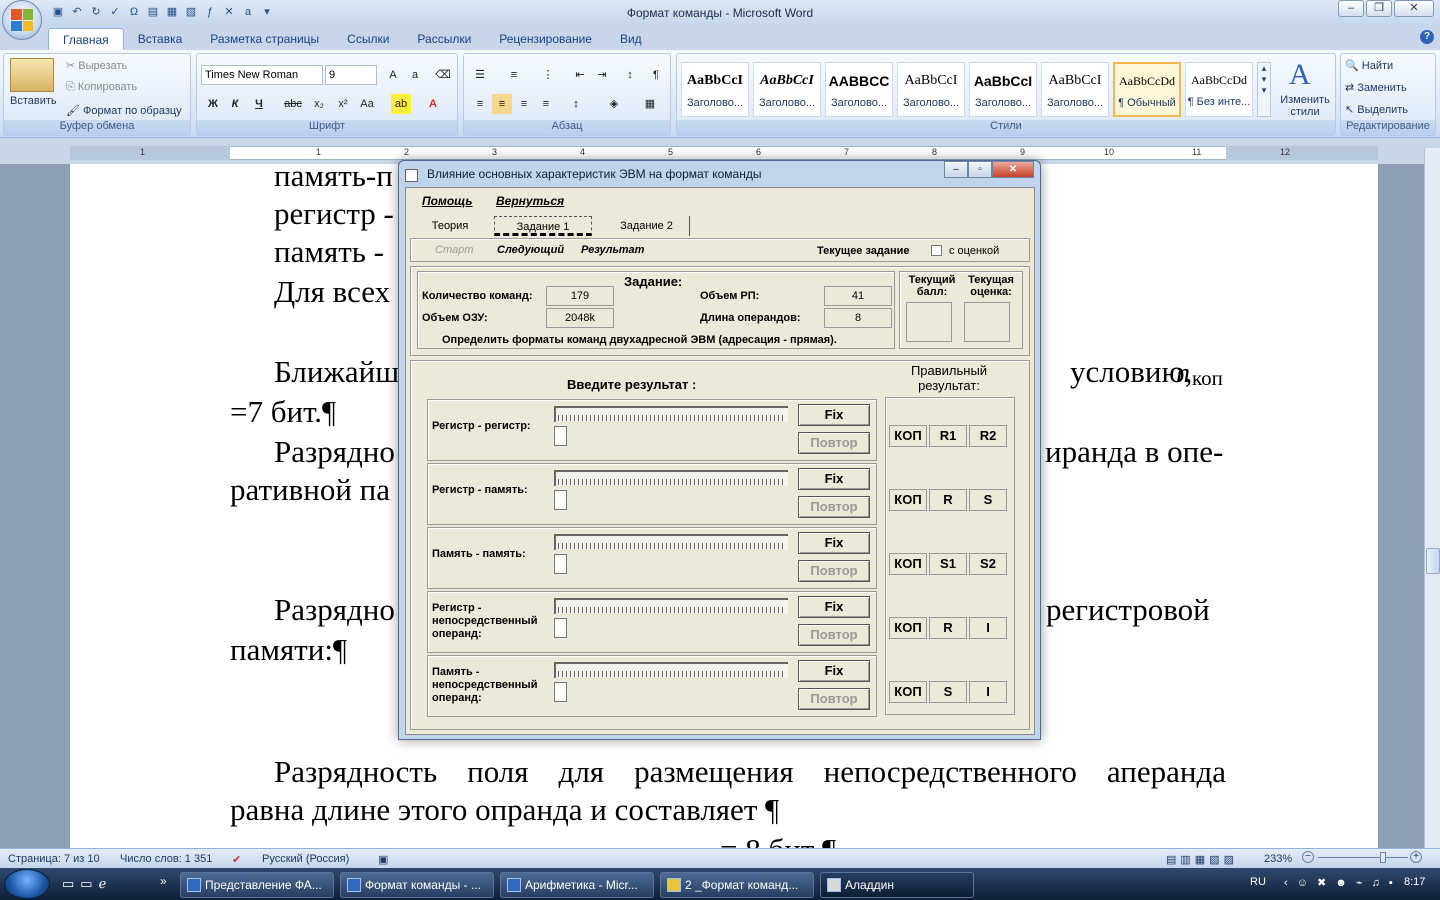 This screenshot has width=1440, height=900. Describe the element at coordinates (32, 75) in the screenshot. I see `paste-icon` at that location.